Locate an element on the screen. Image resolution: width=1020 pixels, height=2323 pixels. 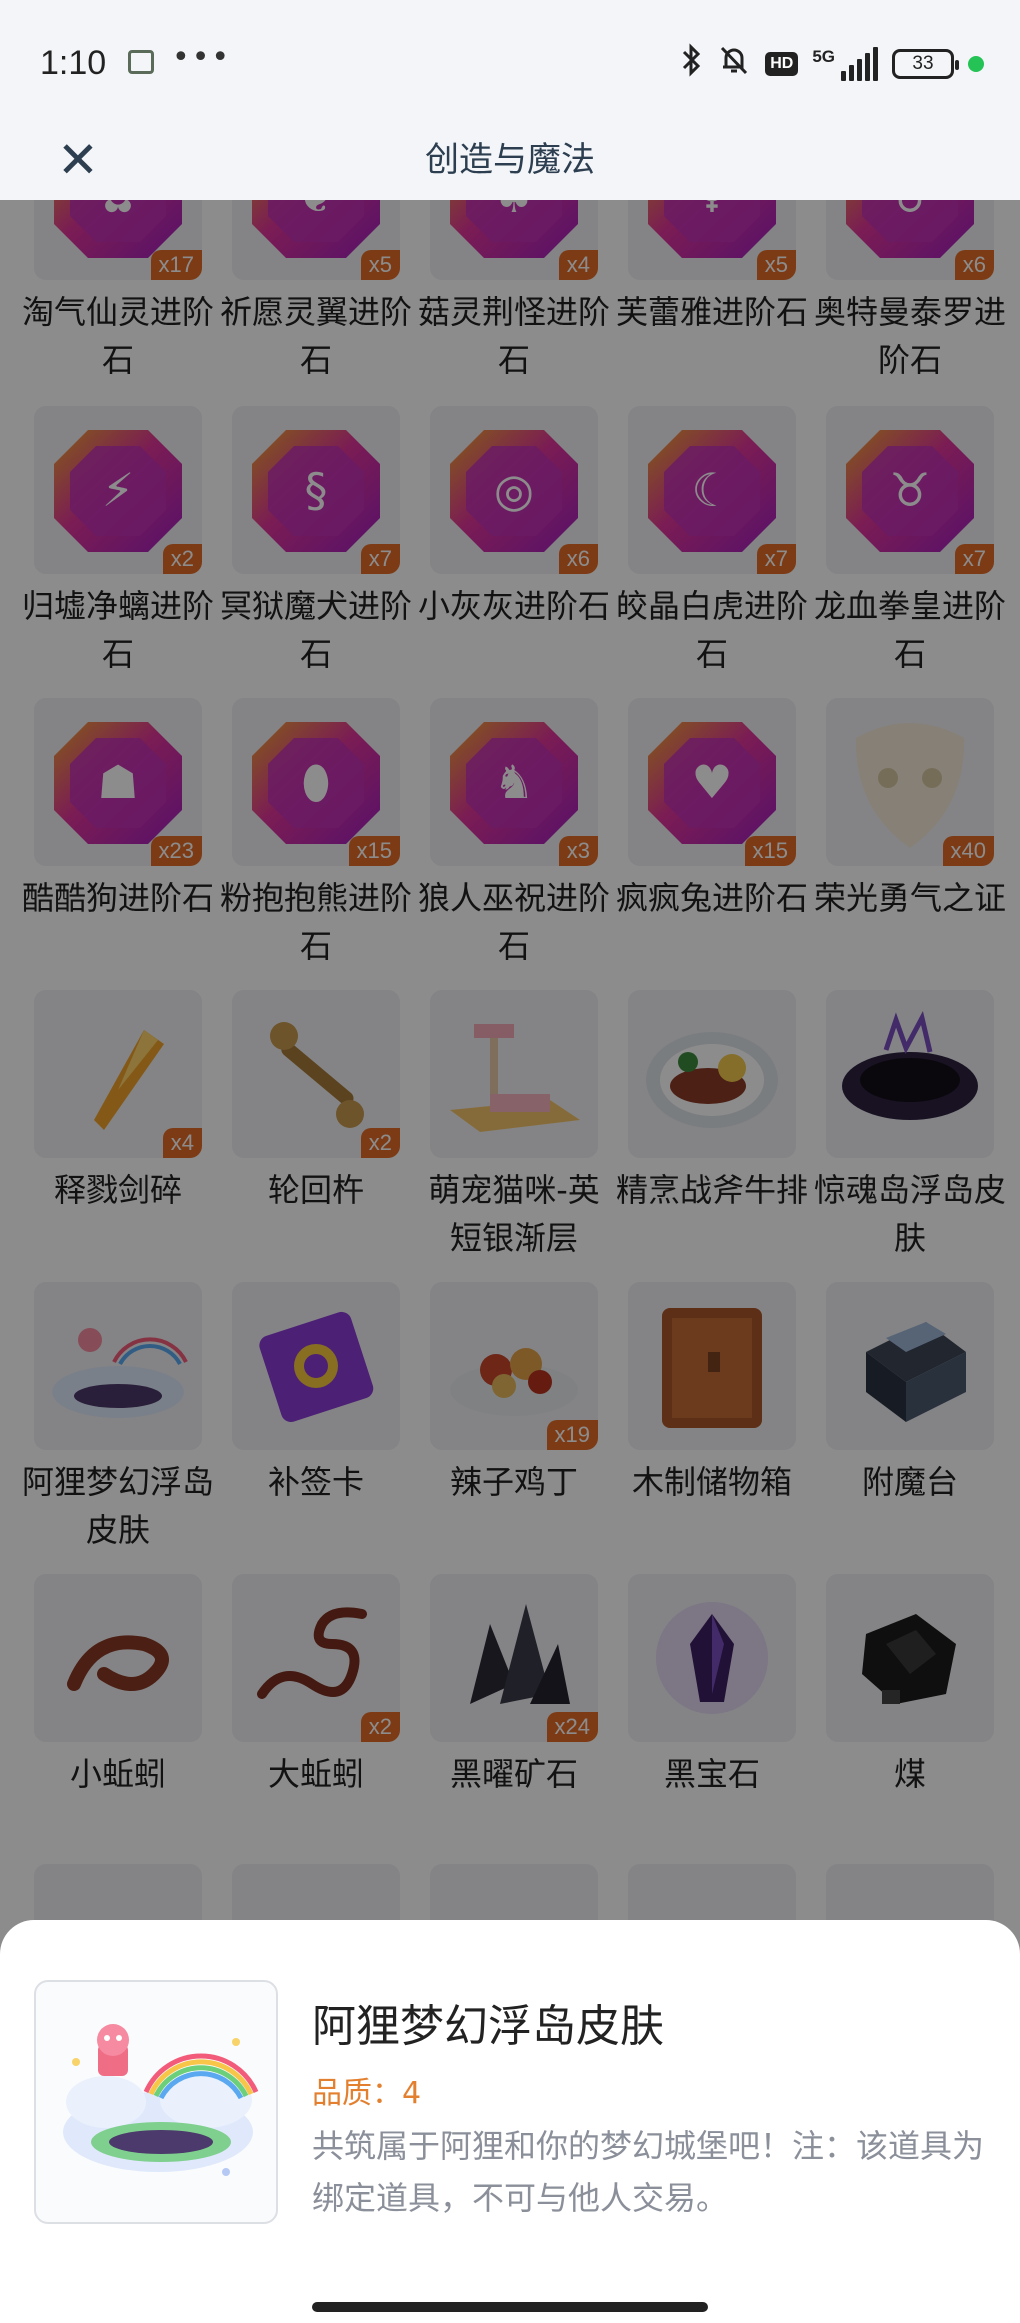
mute-bell-icon is located at coordinates (734, 64).